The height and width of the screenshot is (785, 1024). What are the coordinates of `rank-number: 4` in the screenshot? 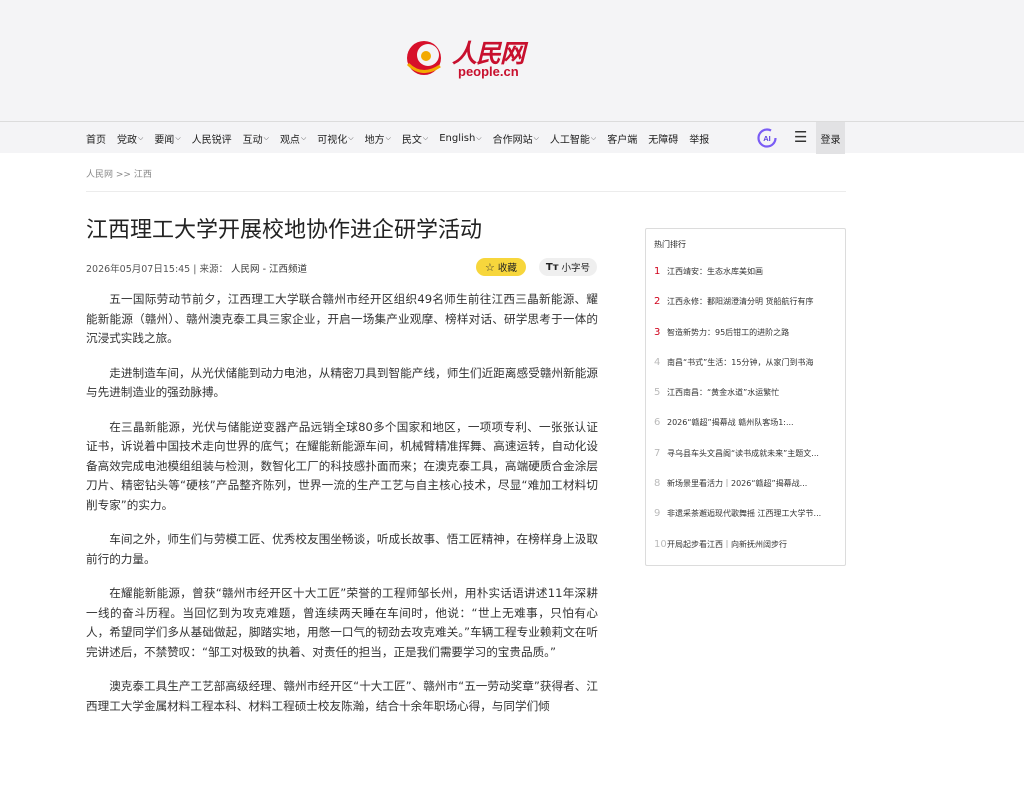 It's located at (657, 362).